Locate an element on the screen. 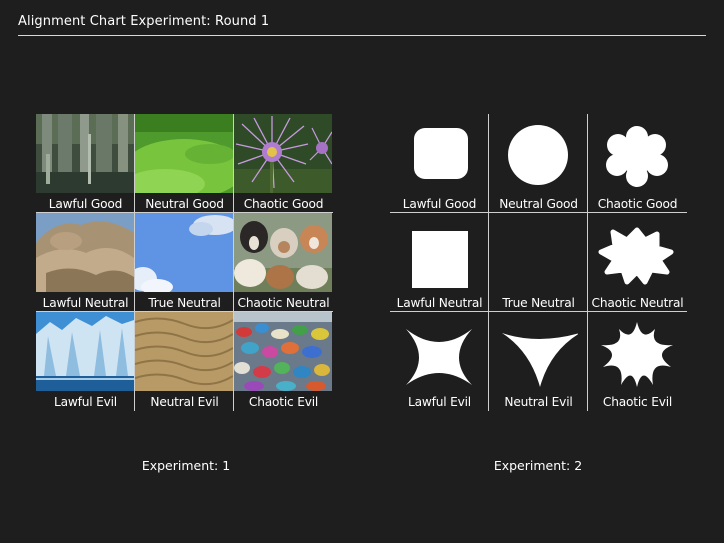 The height and width of the screenshot is (543, 724). exp2-cell-chaotic-neutral: Chaotic Neutral is located at coordinates (637, 262).